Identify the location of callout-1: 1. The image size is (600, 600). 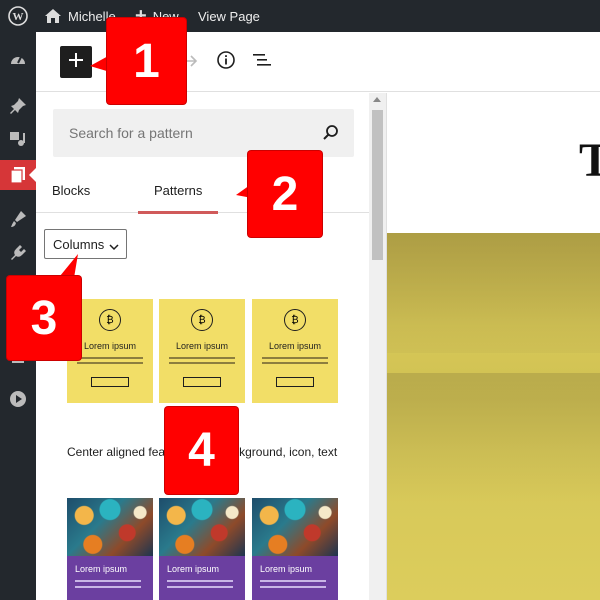
(146, 61).